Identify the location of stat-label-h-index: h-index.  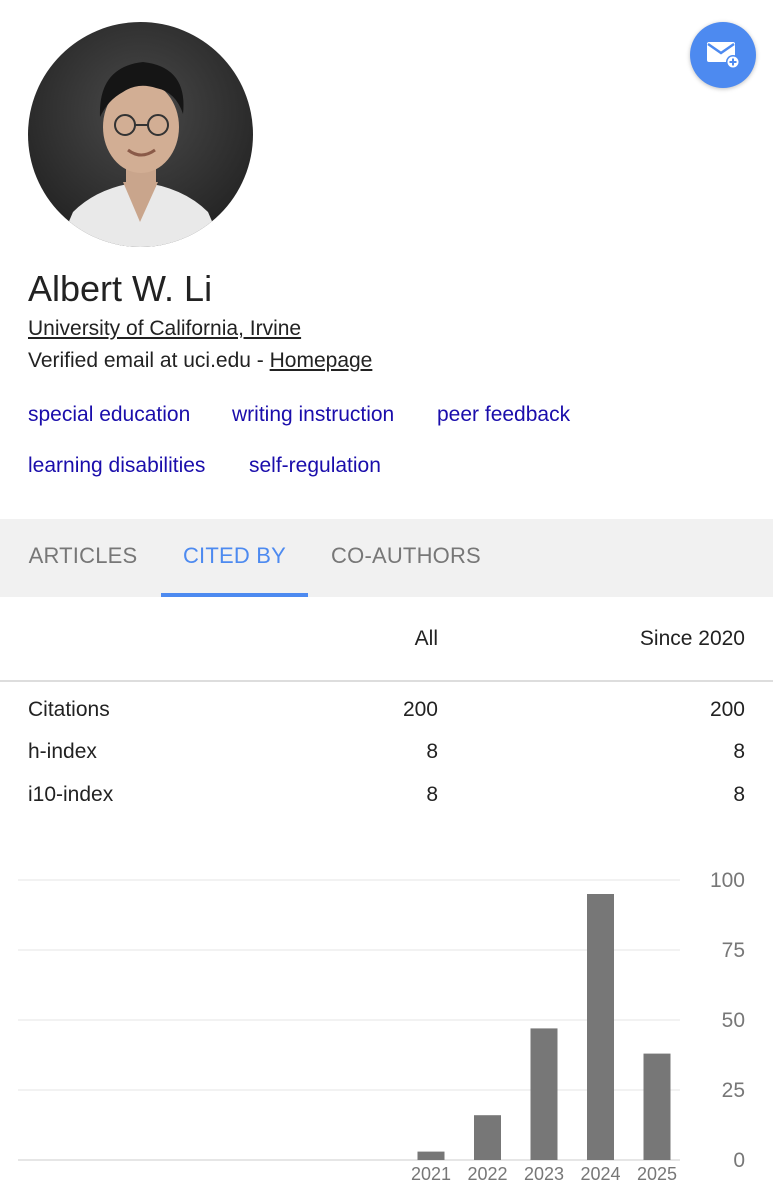
(62, 751).